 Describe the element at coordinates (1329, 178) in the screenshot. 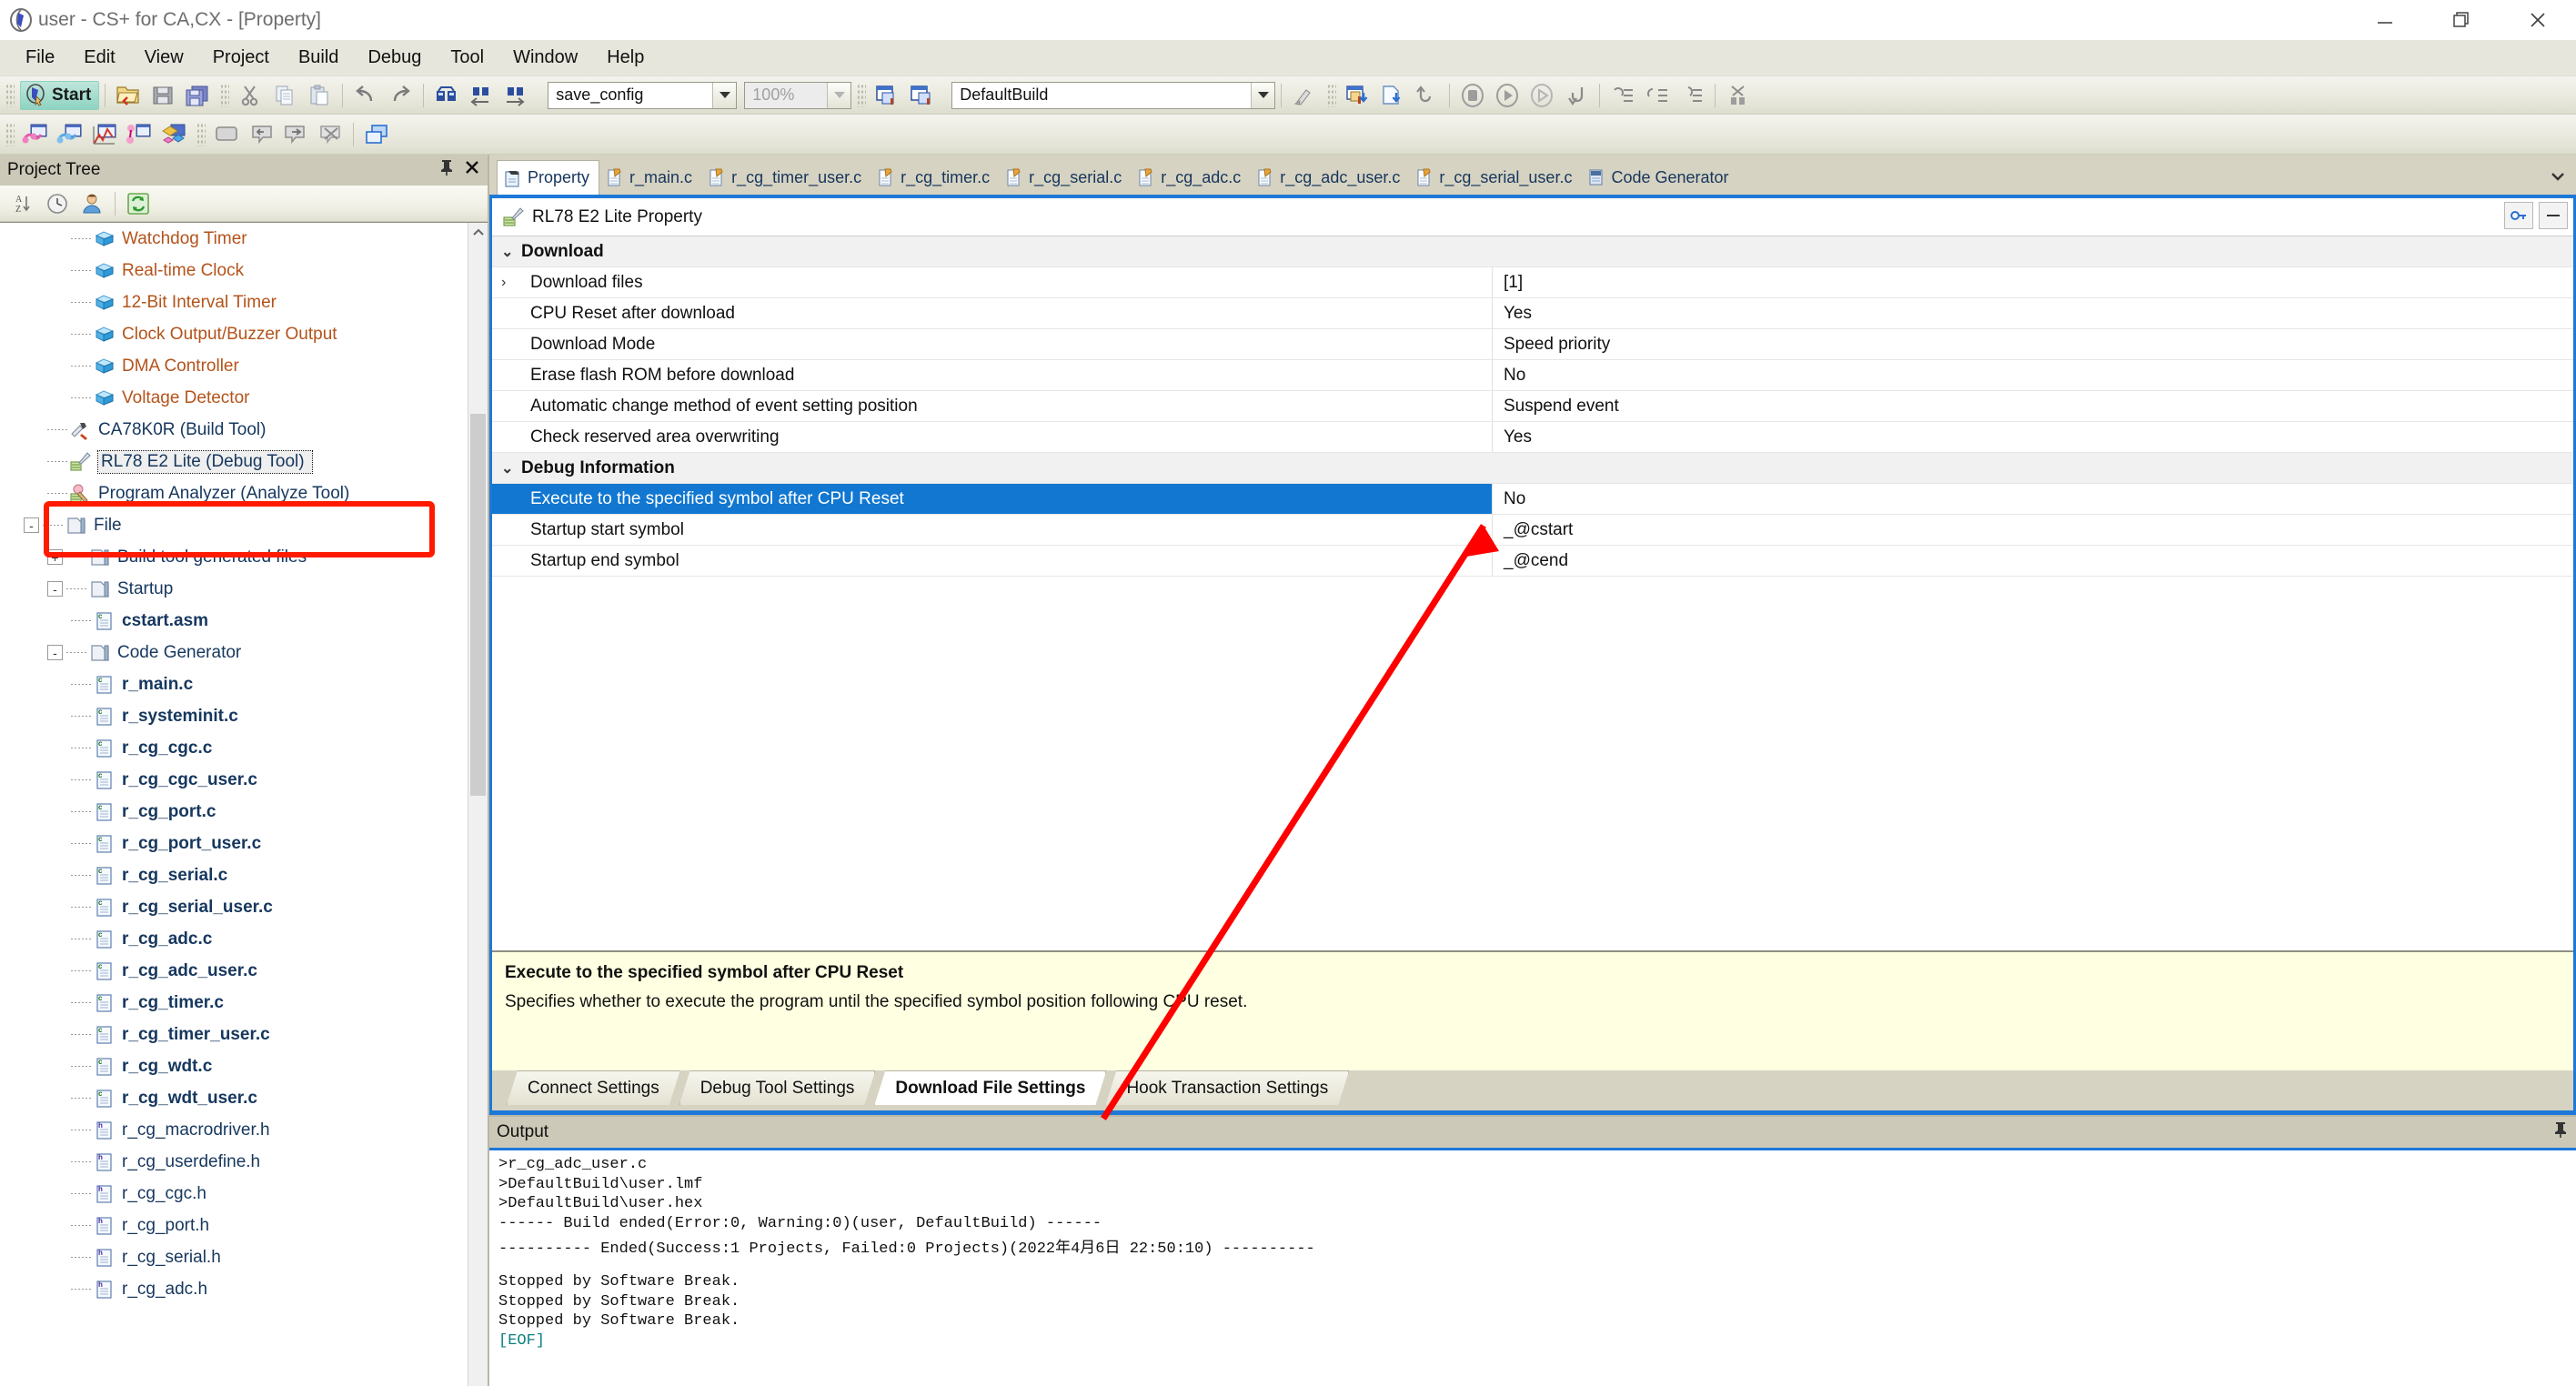

I see `editor-tab-r-cg-adc-user-c: r_cg_adc_user.c` at that location.